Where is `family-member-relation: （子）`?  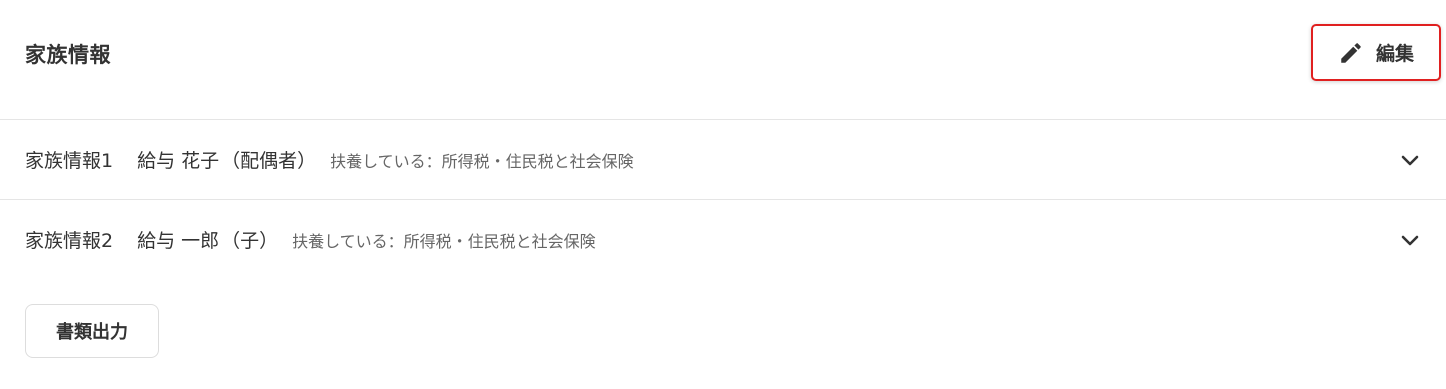
family-member-relation: （子） is located at coordinates (250, 241).